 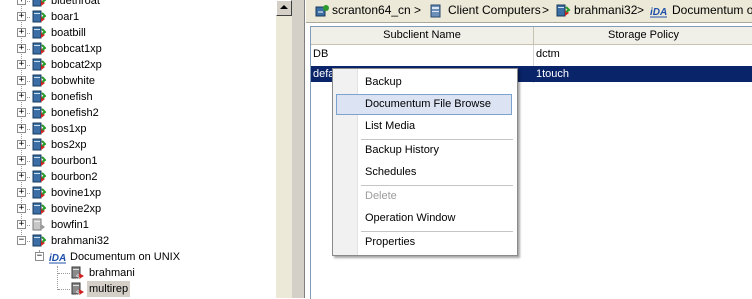 I want to click on pane-splitter, so click(x=298, y=149).